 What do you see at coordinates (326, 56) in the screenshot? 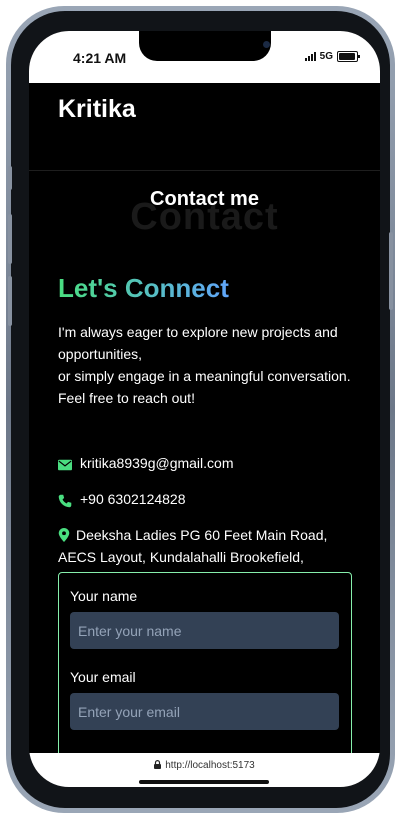
I see `network-label: 5G` at bounding box center [326, 56].